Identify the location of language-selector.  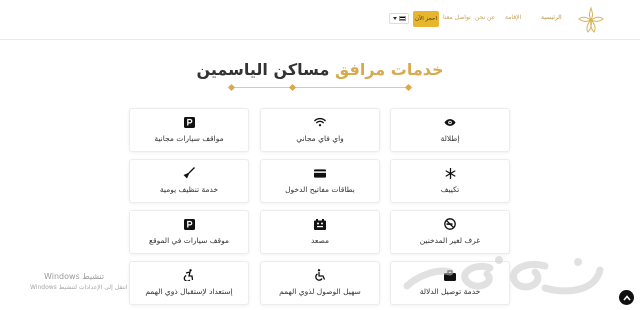
(399, 18).